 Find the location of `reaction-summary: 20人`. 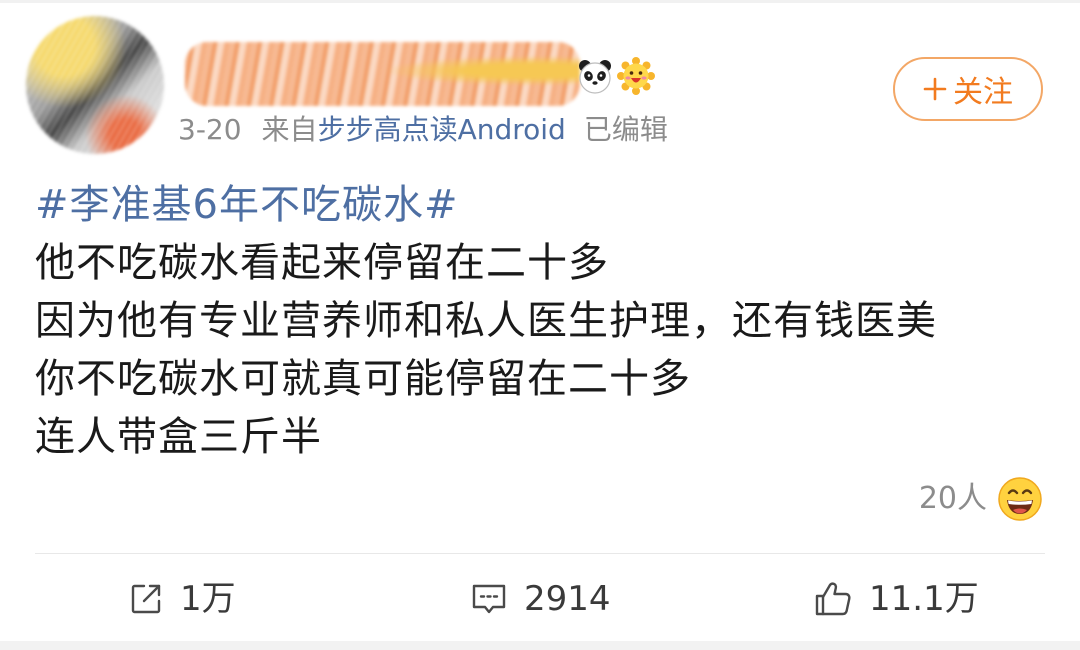

reaction-summary: 20人 is located at coordinates (981, 499).